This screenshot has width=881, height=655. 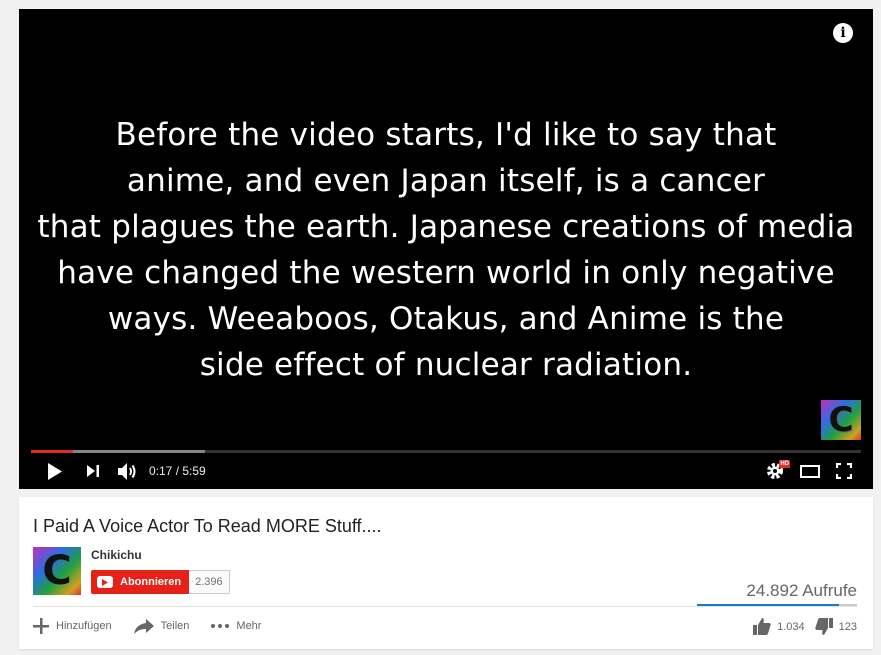 What do you see at coordinates (801, 590) in the screenshot?
I see `view-count: 24.892 Aufrufe` at bounding box center [801, 590].